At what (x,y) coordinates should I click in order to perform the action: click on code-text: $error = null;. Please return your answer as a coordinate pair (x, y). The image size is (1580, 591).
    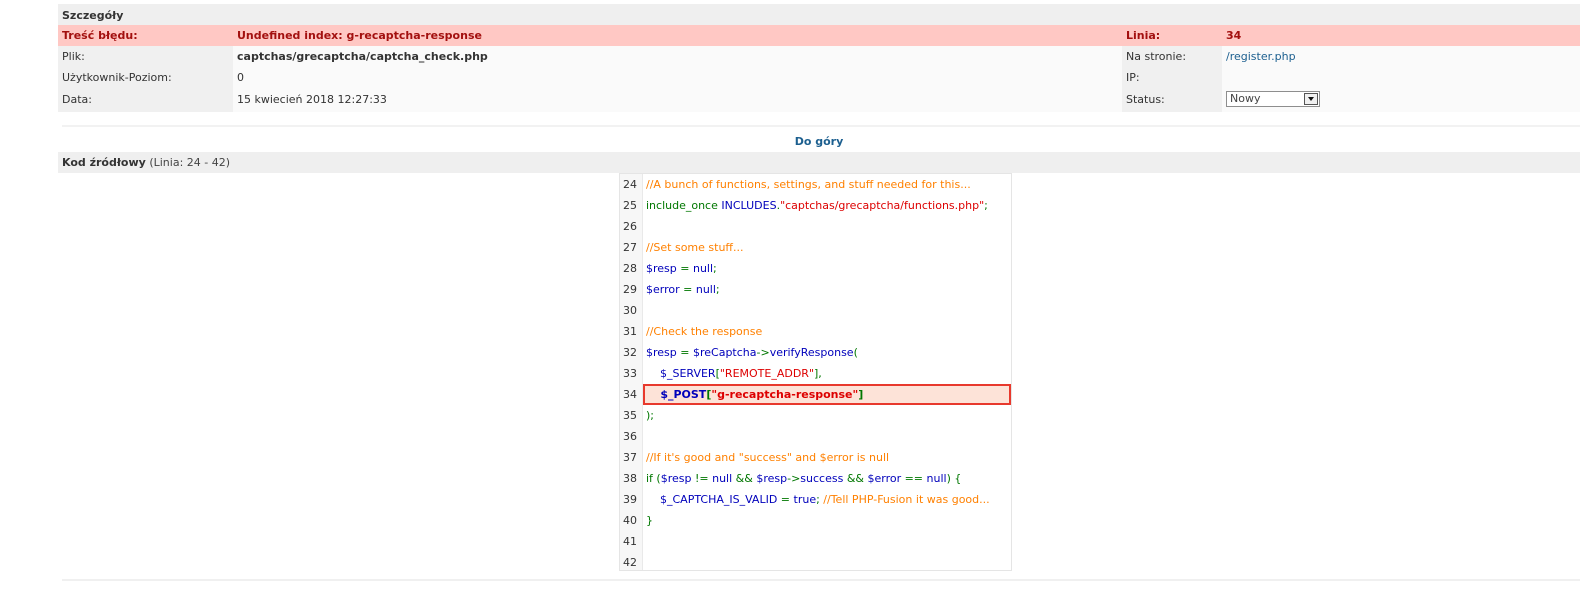
    Looking at the image, I should click on (683, 289).